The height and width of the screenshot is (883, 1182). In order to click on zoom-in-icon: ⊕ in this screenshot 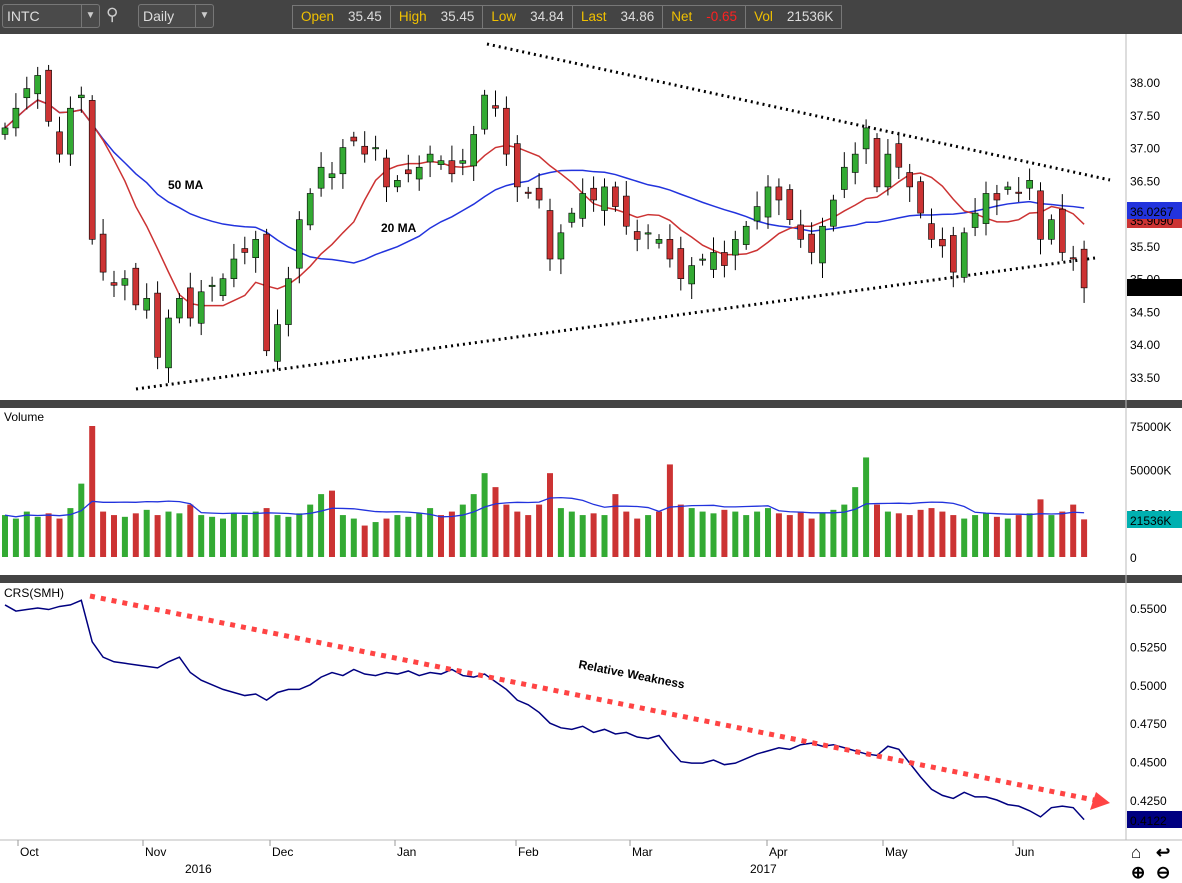, I will do `click(1138, 873)`.